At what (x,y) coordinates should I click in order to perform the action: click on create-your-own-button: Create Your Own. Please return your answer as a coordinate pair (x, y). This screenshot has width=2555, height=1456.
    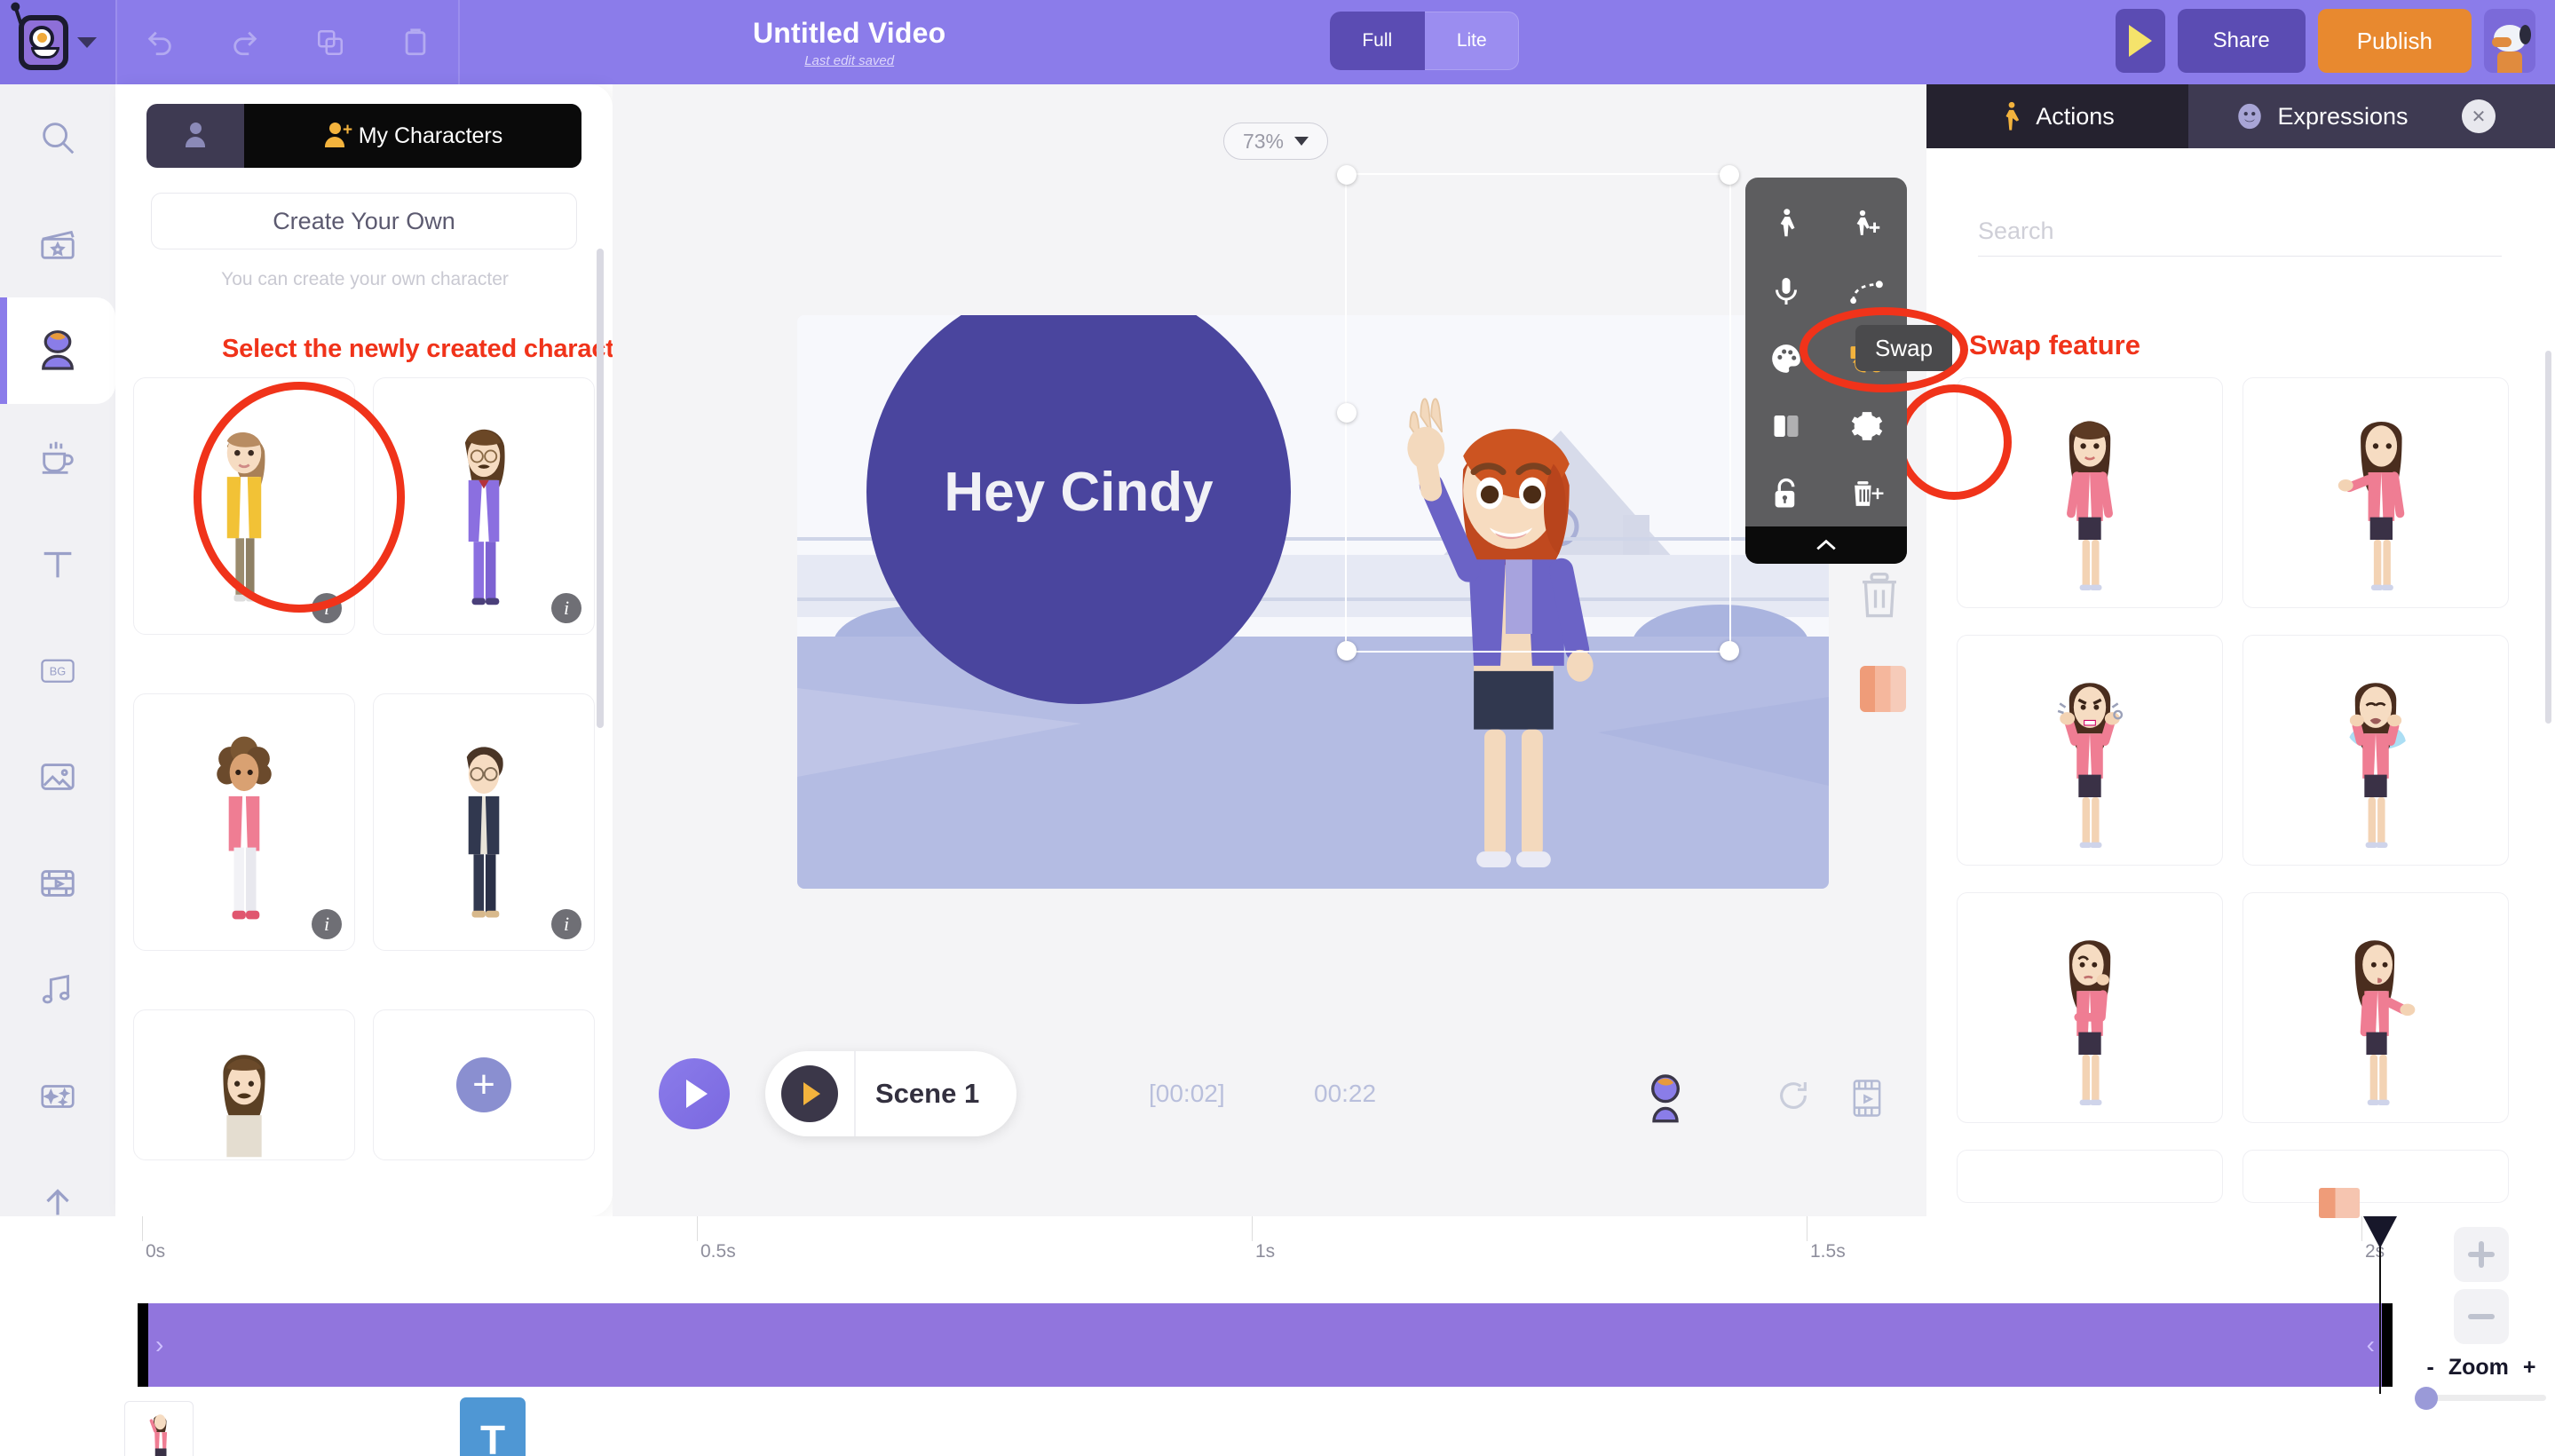
    Looking at the image, I should click on (364, 221).